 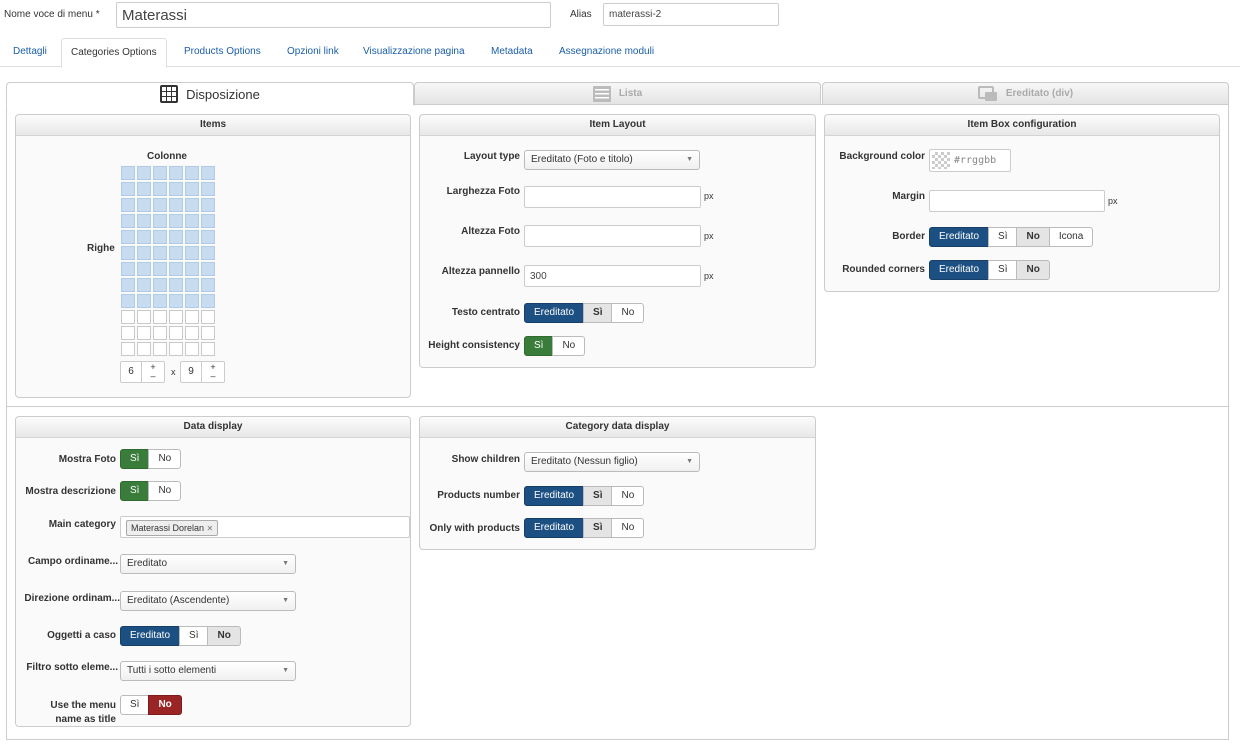 I want to click on border-no-button: No, so click(x=1033, y=237).